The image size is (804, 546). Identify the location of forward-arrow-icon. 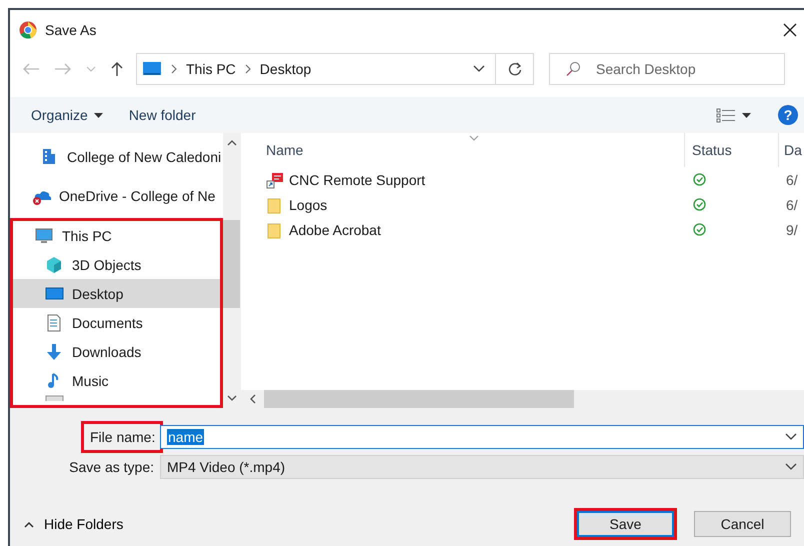
(63, 69).